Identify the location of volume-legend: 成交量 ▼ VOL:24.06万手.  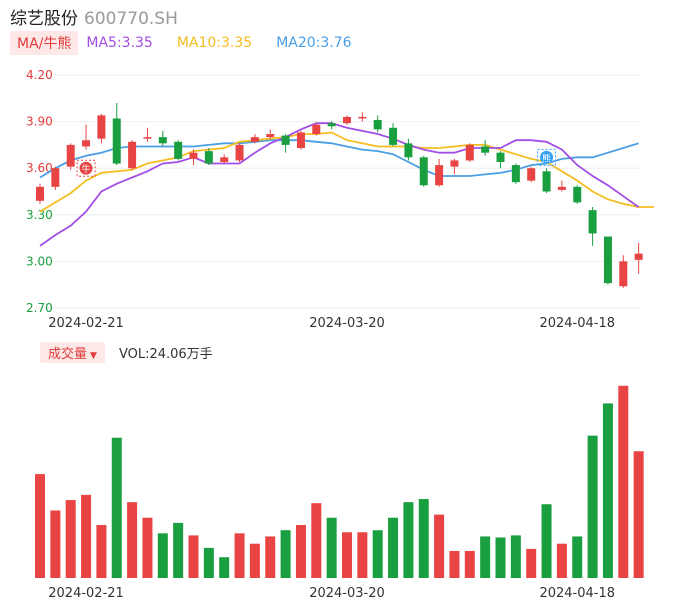
(126, 352).